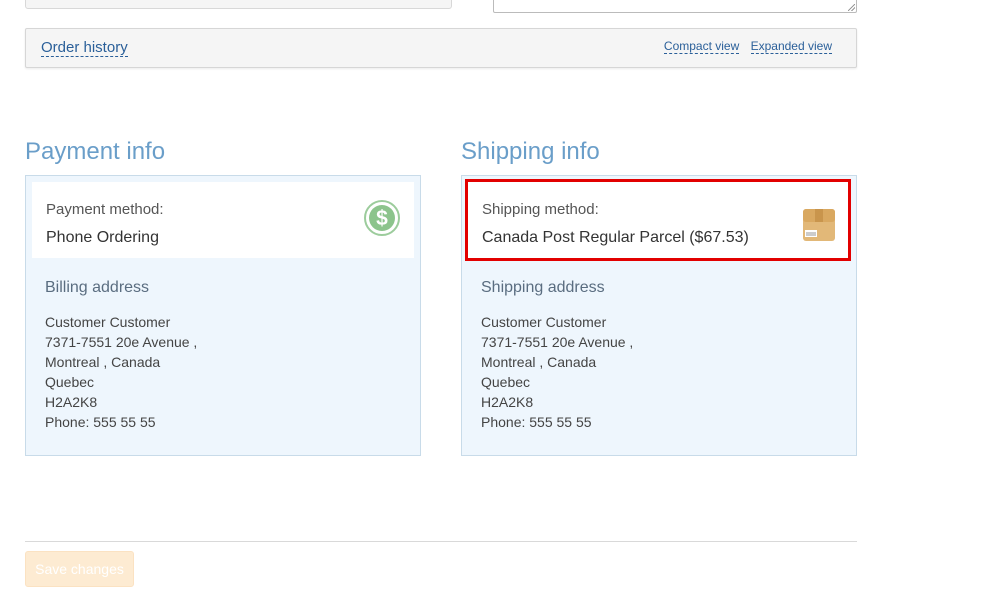 The image size is (989, 595). I want to click on shipping-address-title: Shipping address, so click(543, 287).